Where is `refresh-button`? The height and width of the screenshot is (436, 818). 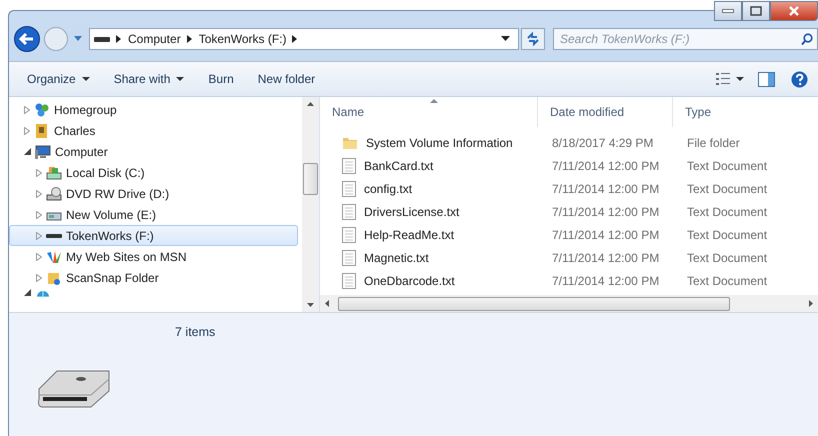 refresh-button is located at coordinates (533, 39).